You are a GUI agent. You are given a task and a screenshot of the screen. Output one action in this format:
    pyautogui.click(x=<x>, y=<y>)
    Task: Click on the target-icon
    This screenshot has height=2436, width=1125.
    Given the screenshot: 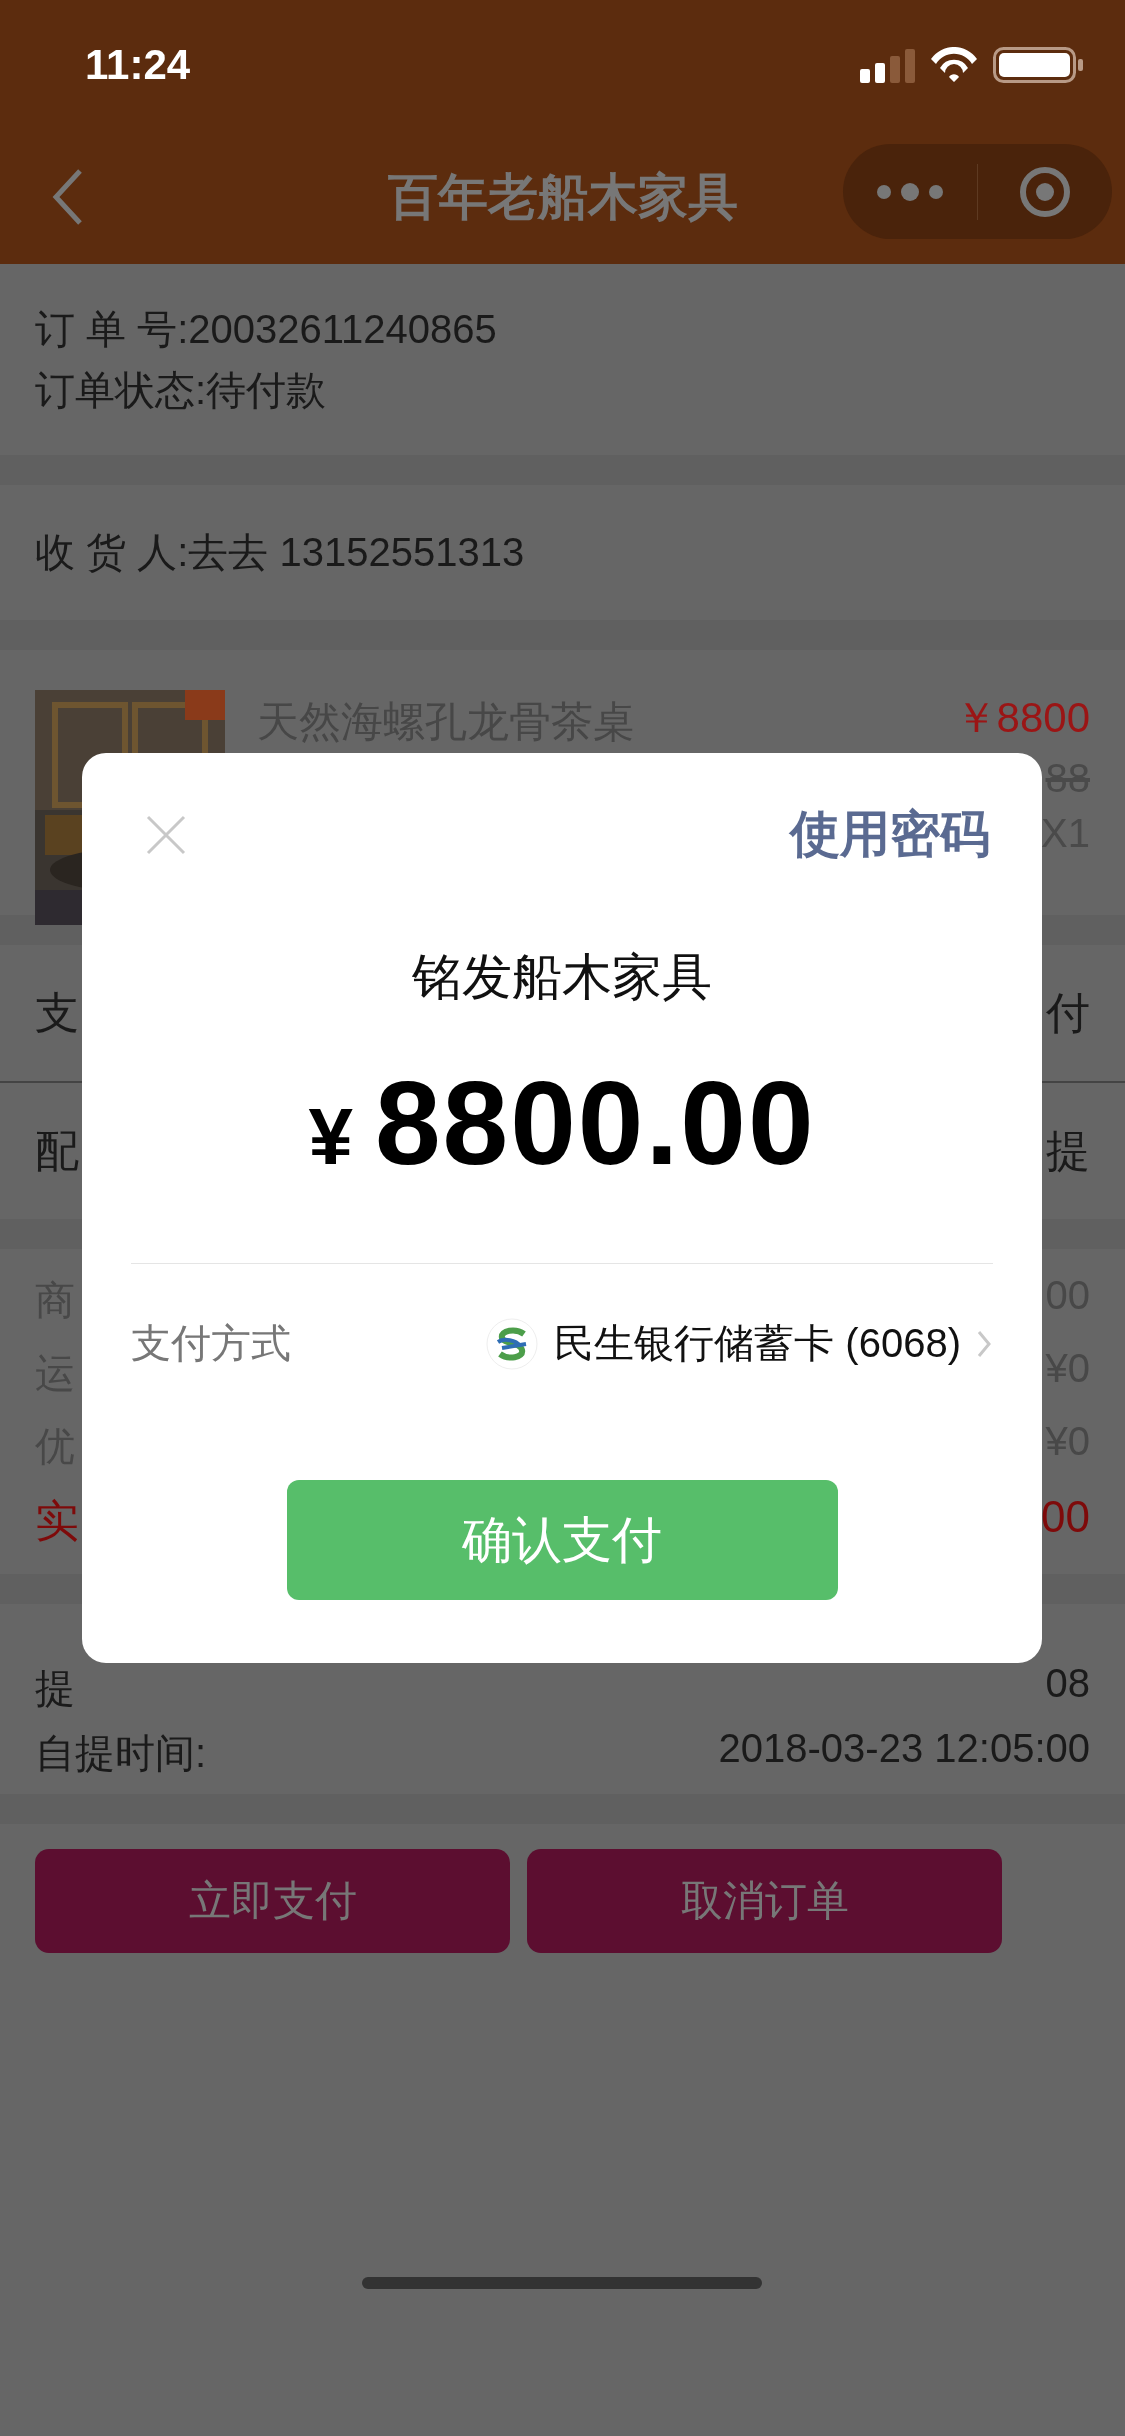 What is the action you would take?
    pyautogui.click(x=1045, y=191)
    